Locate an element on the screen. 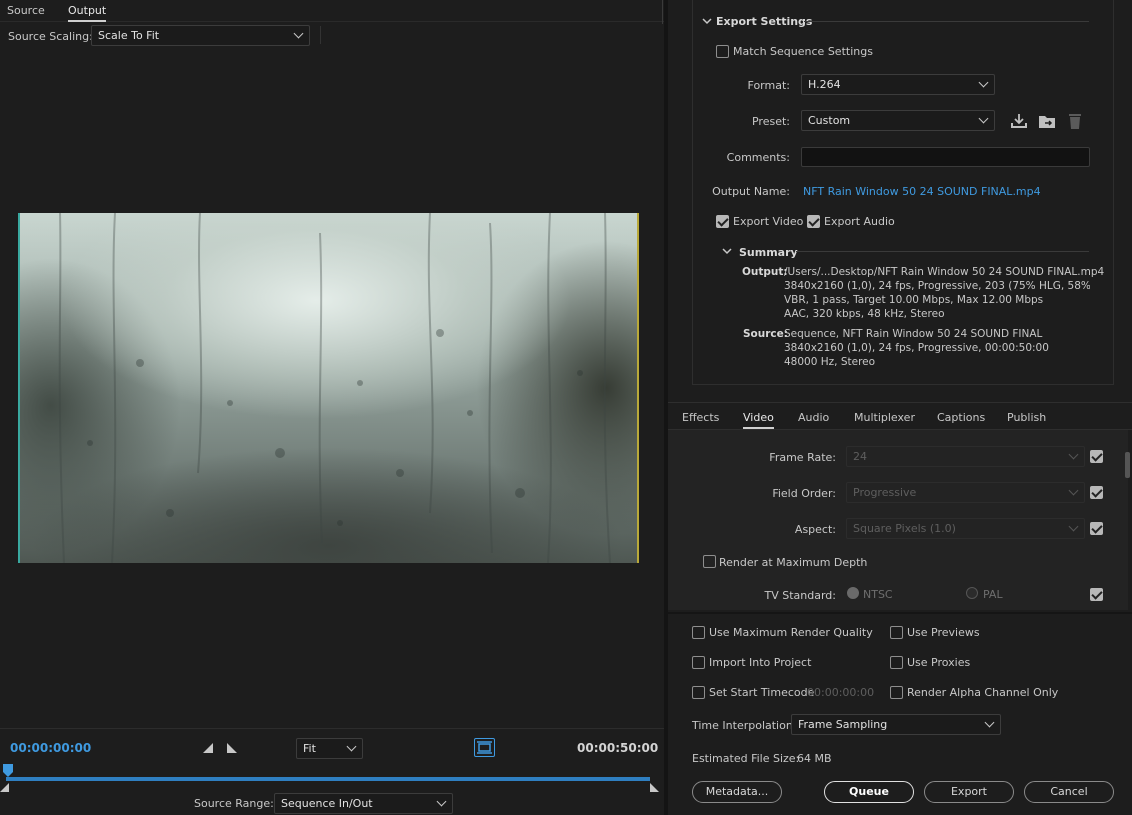 The width and height of the screenshot is (1132, 815). playhead-icon is located at coordinates (8, 771).